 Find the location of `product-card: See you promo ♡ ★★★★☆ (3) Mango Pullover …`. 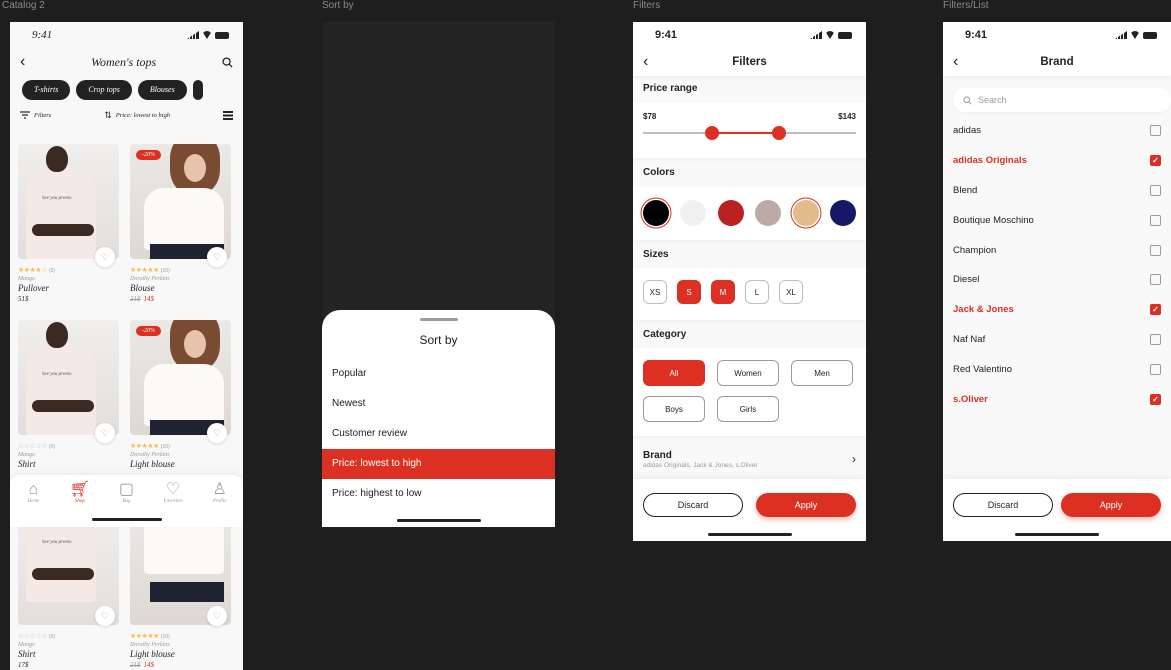

product-card: See you promo ♡ ★★★★☆ (3) Mango Pullover … is located at coordinates (68, 232).